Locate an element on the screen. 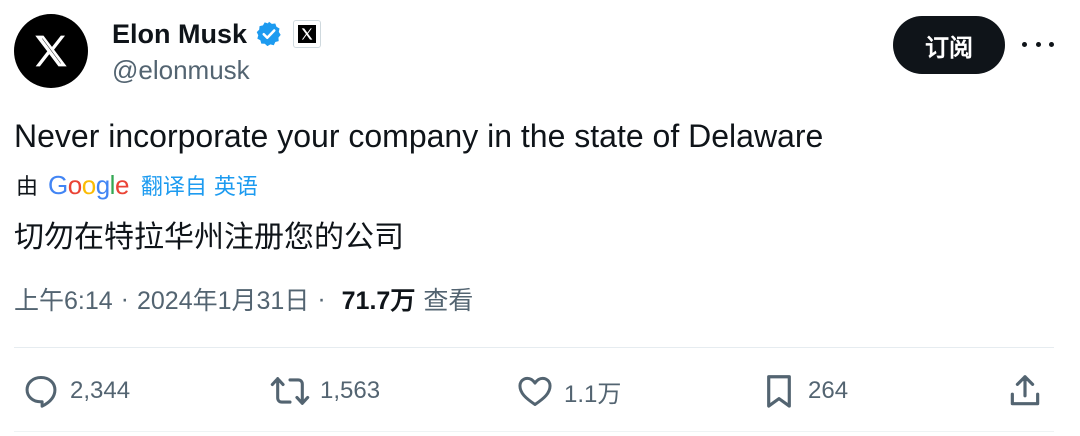 The height and width of the screenshot is (436, 1080). share-icon is located at coordinates (1025, 390).